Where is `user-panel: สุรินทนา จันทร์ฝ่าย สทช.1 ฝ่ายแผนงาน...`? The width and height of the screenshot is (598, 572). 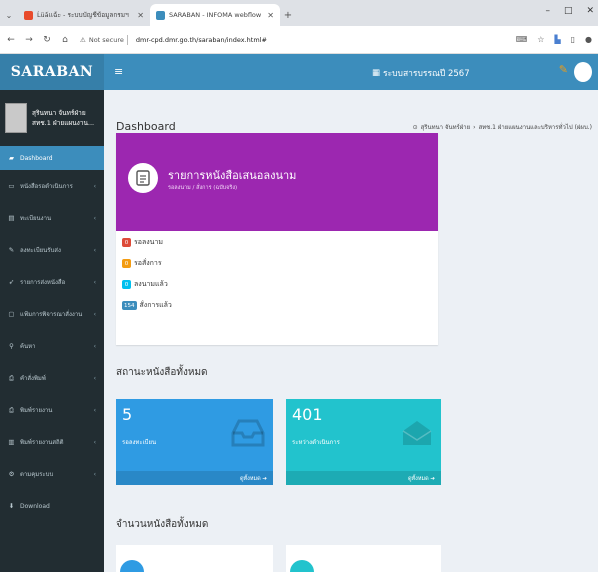
user-panel: สุรินทนา จันทร์ฝ่าย สทช.1 ฝ่ายแผนงาน... is located at coordinates (52, 118).